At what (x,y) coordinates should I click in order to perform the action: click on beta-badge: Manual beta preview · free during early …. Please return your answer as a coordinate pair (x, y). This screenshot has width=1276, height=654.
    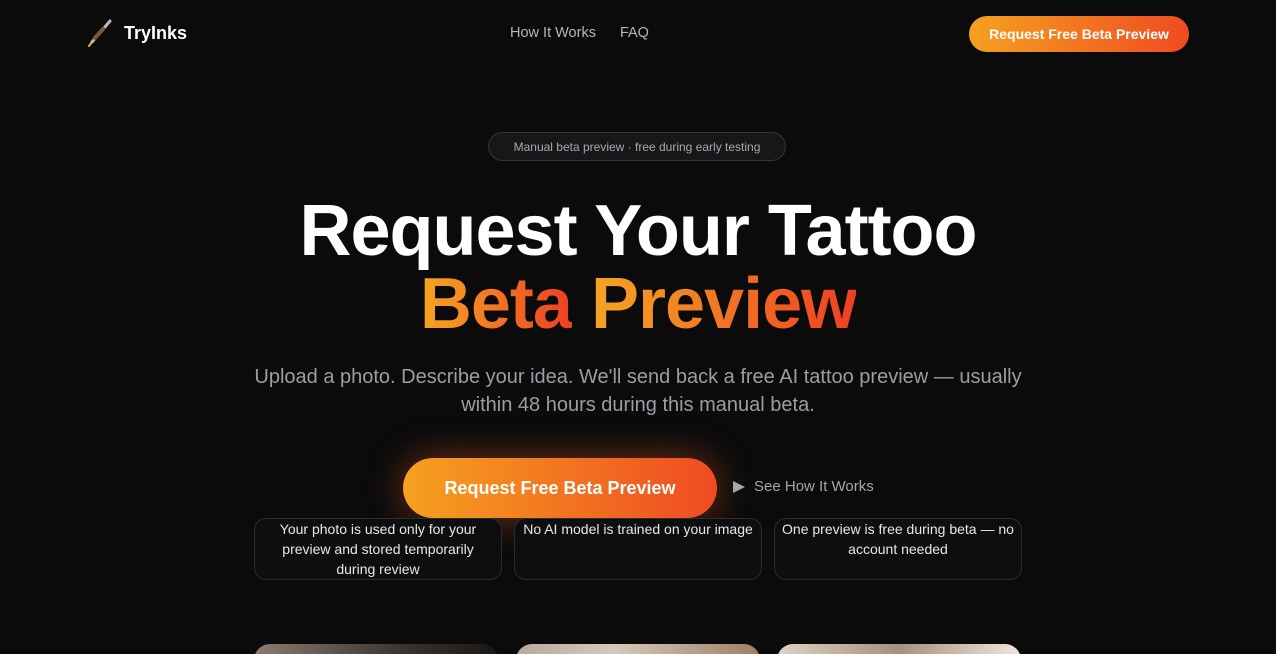
    Looking at the image, I should click on (637, 146).